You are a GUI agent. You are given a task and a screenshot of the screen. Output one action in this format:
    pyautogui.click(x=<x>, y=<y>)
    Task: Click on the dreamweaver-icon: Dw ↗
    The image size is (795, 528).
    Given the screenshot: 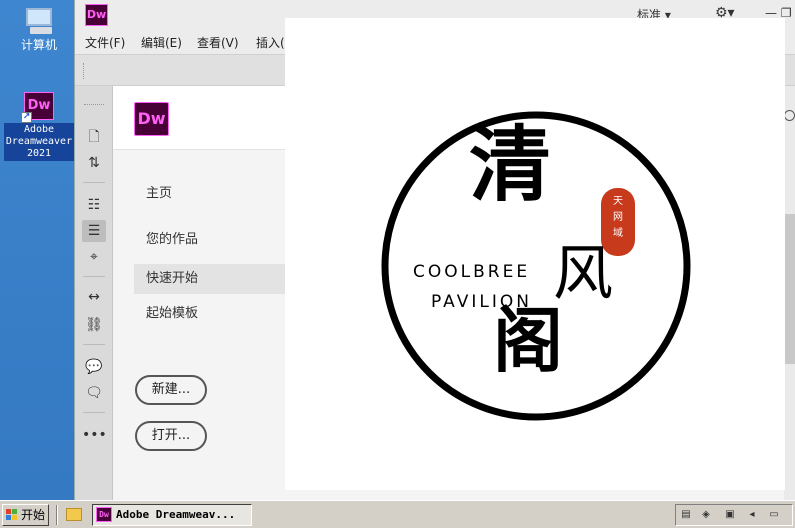 What is the action you would take?
    pyautogui.click(x=37, y=107)
    